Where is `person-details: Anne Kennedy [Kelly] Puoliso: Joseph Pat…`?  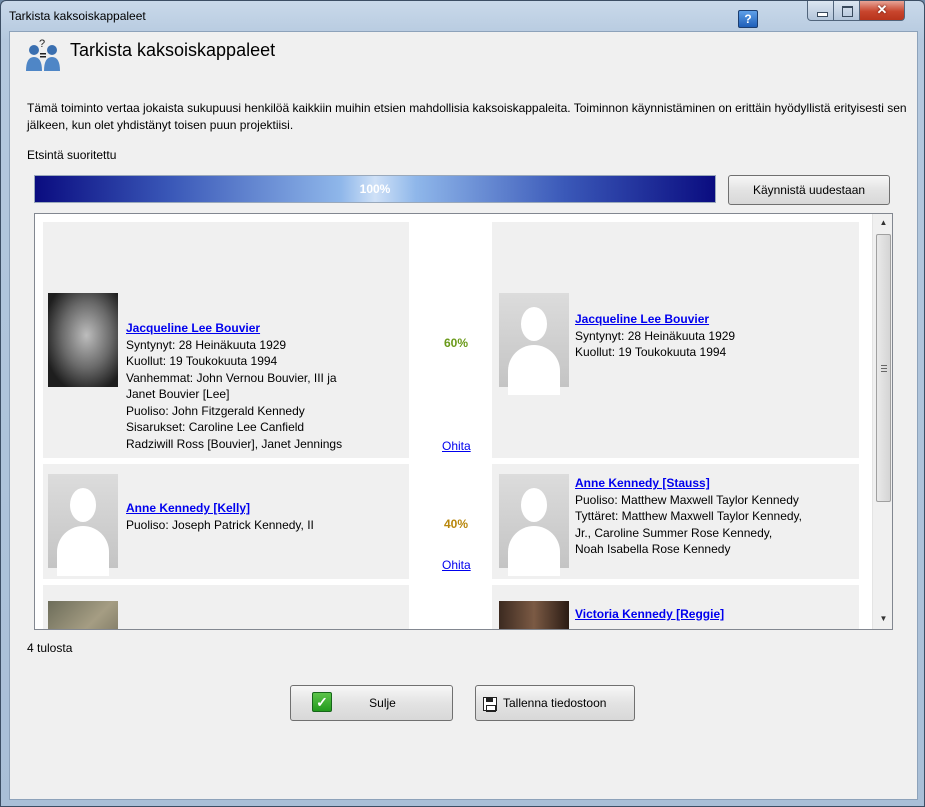
person-details: Anne Kennedy [Kelly] Puoliso: Joseph Pat… is located at coordinates (266, 516).